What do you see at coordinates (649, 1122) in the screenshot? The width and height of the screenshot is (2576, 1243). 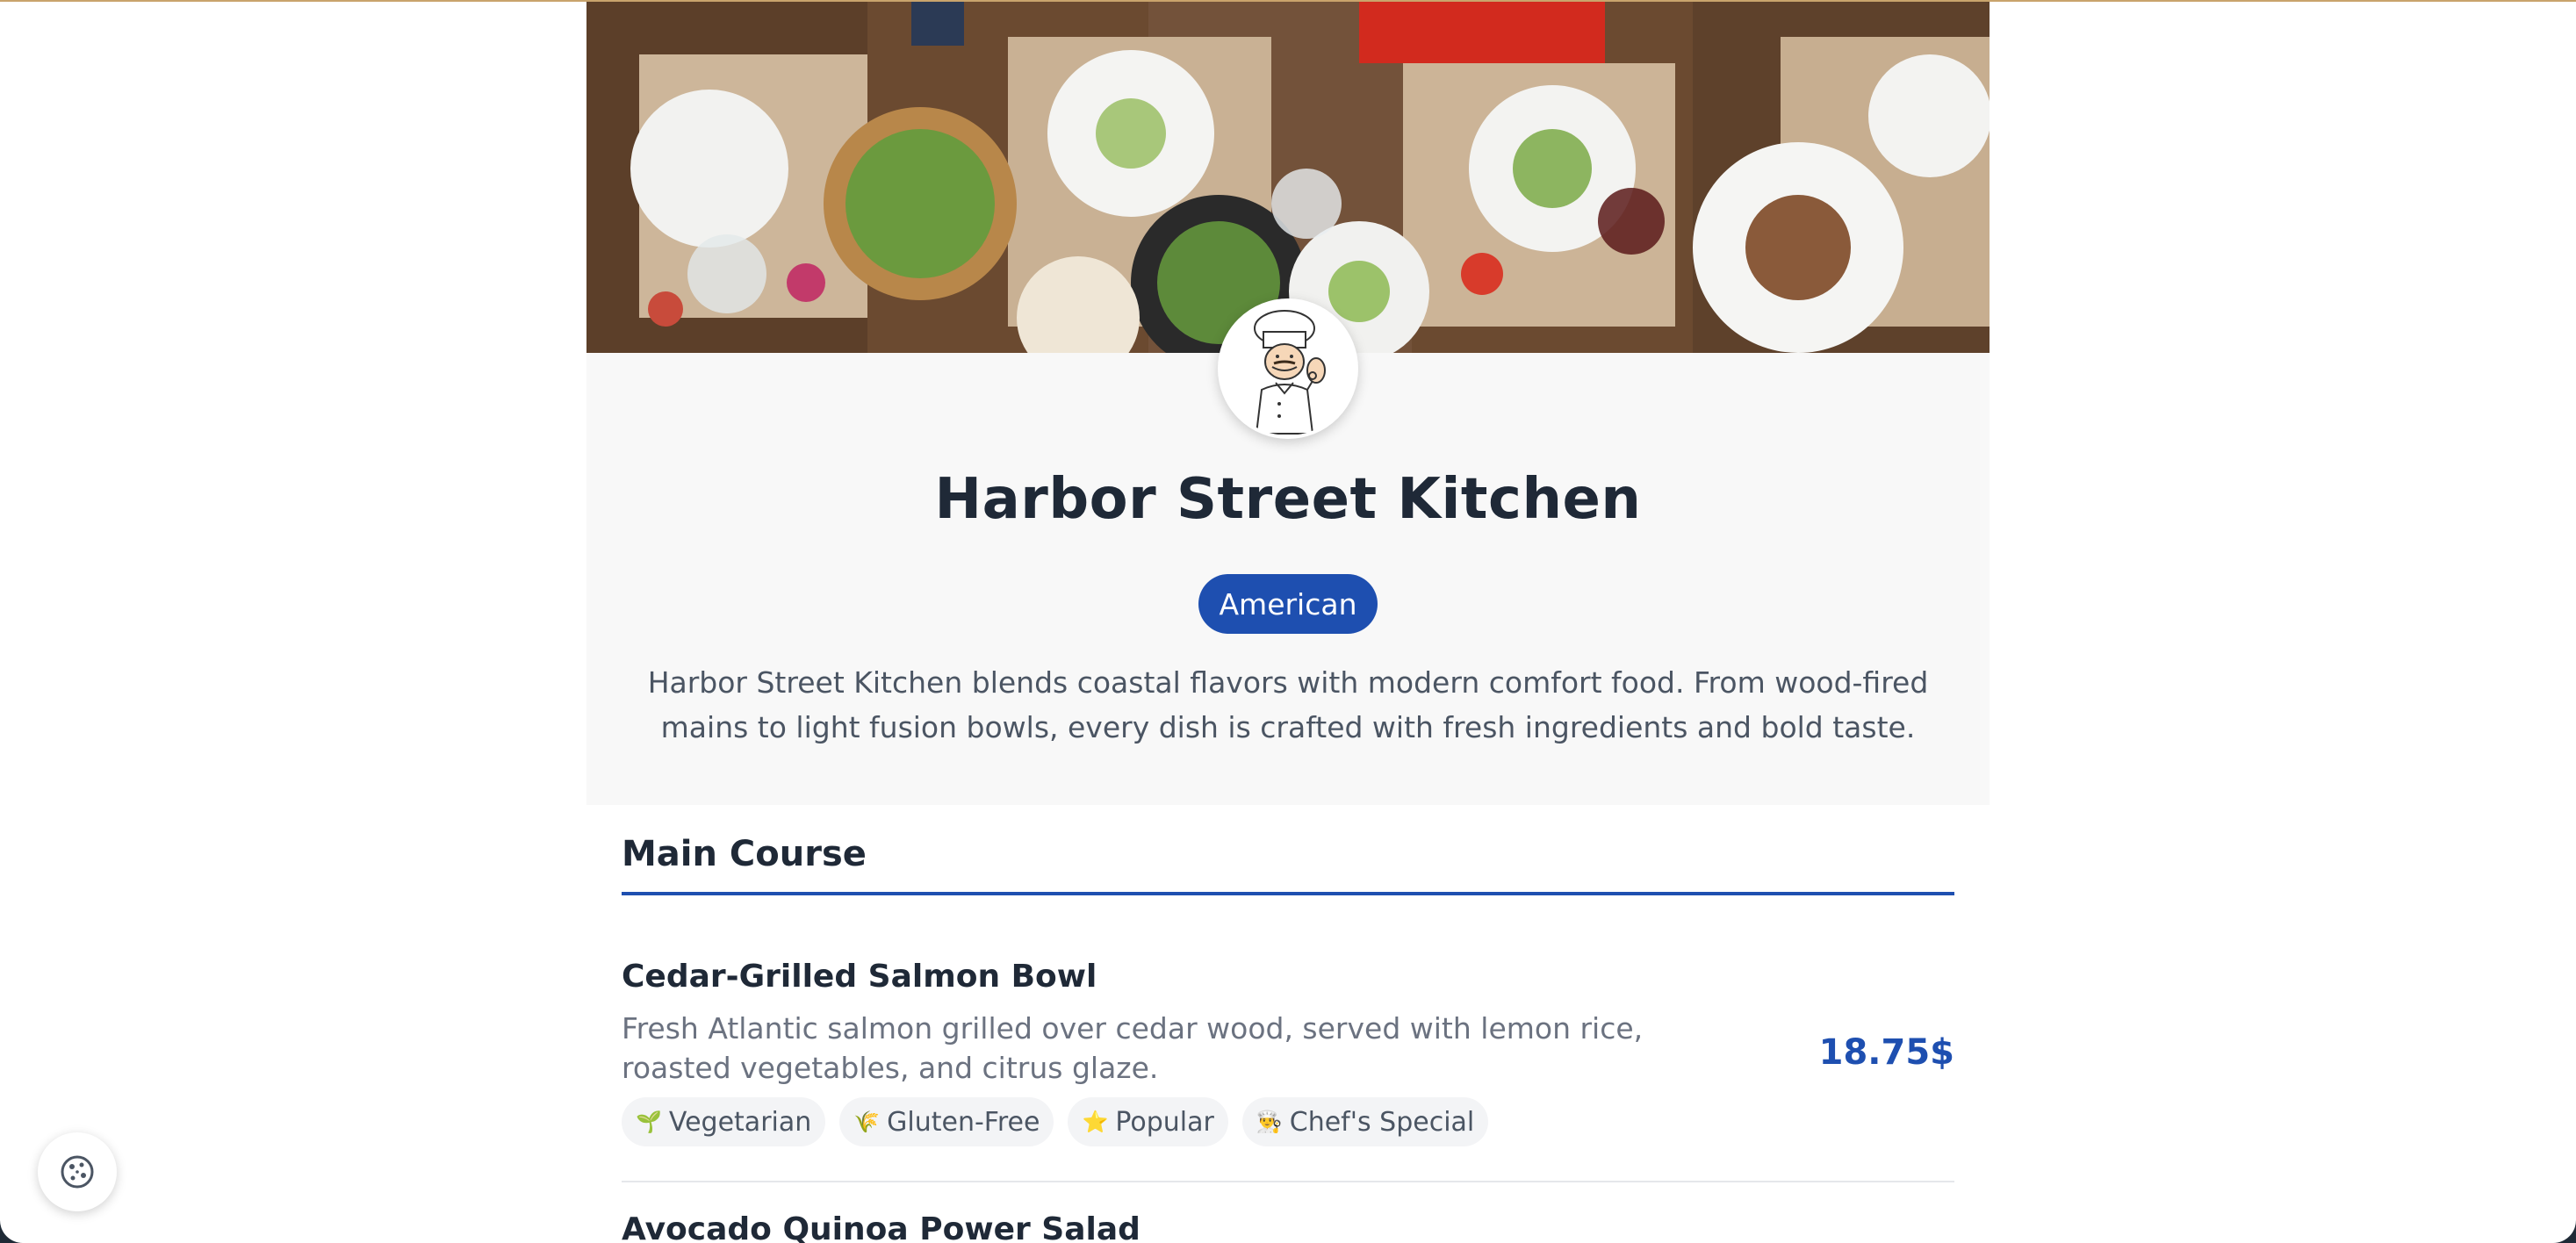 I see `seedling-icon: 🌱` at bounding box center [649, 1122].